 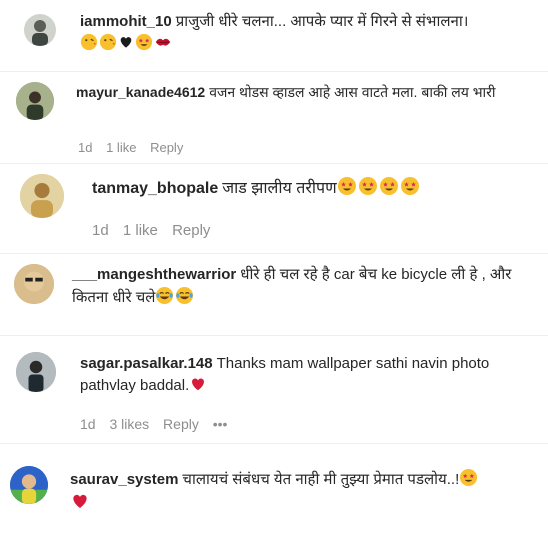 I want to click on comment-text: tanmay_bhopale जाड झालीय तरीपण, so click(x=312, y=188).